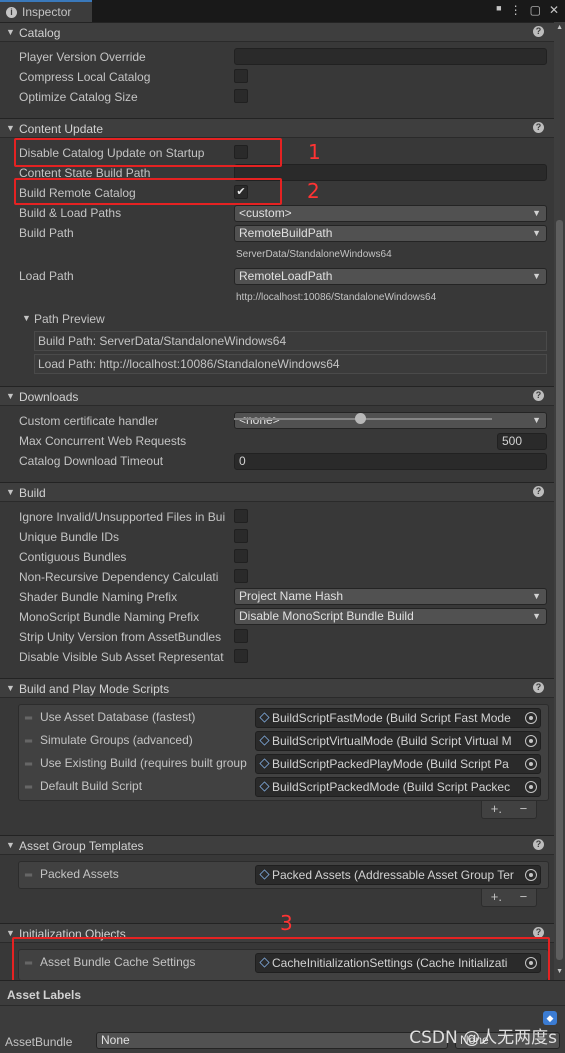 The height and width of the screenshot is (1053, 565). What do you see at coordinates (522, 441) in the screenshot?
I see `max-concurrent-input: 500` at bounding box center [522, 441].